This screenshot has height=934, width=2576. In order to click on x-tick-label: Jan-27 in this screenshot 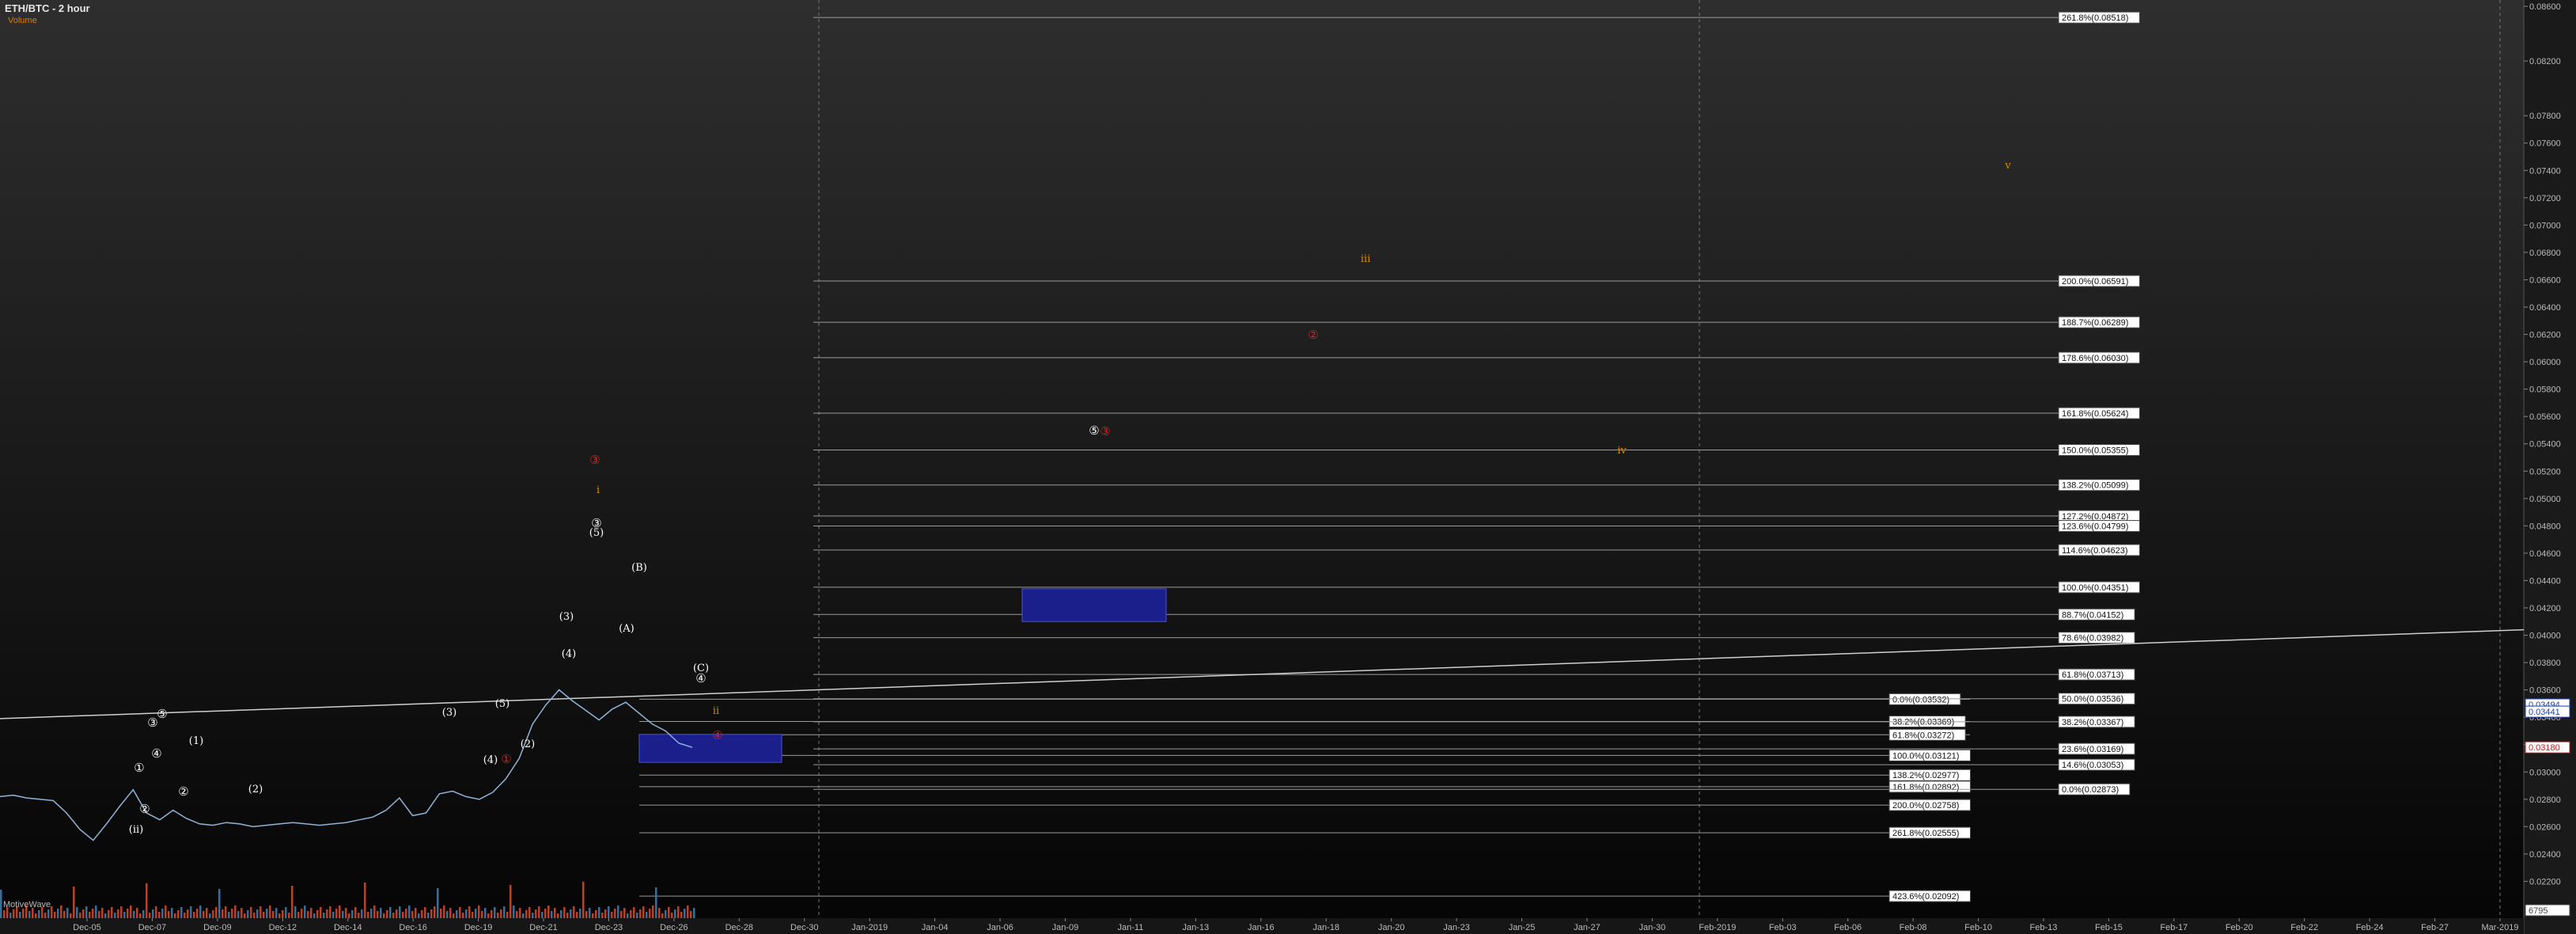, I will do `click(1587, 927)`.